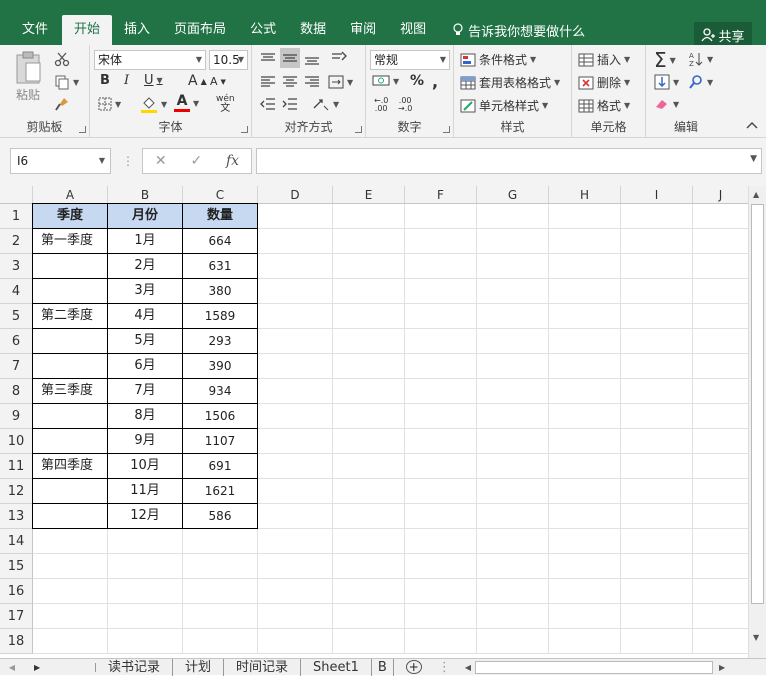  I want to click on align-middle-button, so click(290, 58).